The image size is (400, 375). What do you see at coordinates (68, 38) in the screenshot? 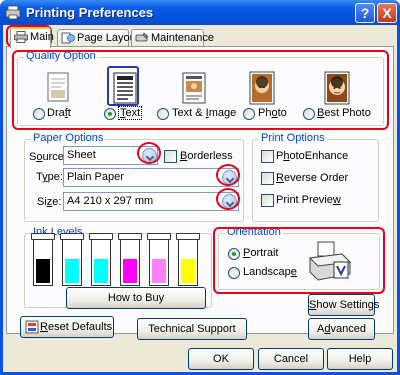
I see `page-layout-icon` at bounding box center [68, 38].